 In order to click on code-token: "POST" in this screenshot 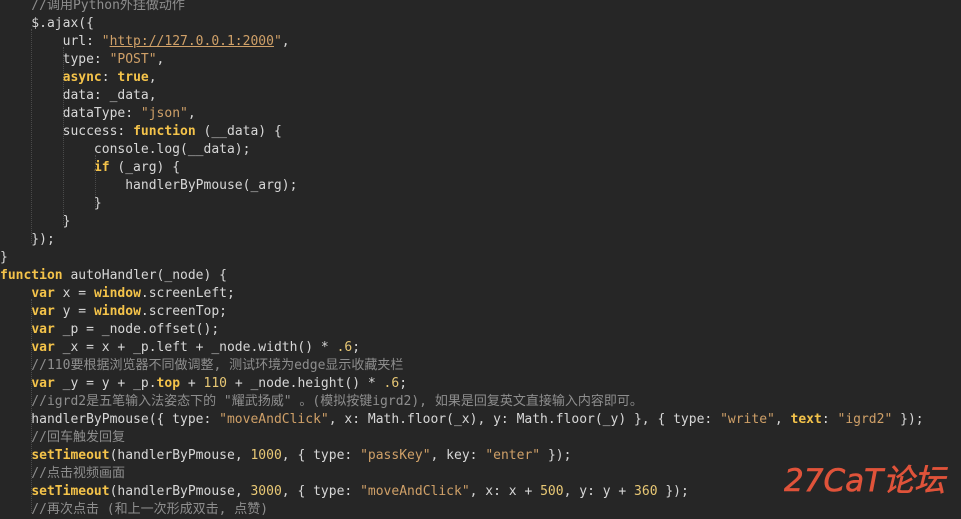, I will do `click(133, 59)`.